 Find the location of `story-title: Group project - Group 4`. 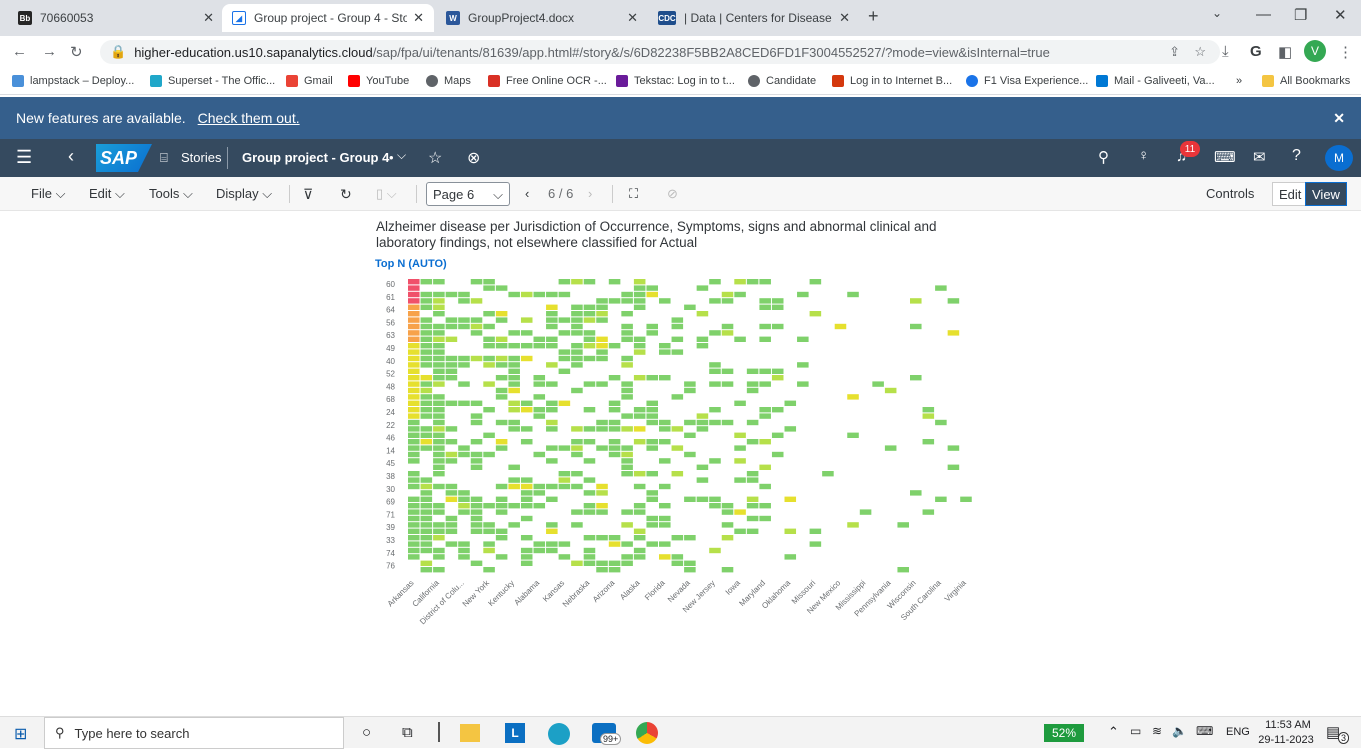

story-title: Group project - Group 4 is located at coordinates (315, 157).